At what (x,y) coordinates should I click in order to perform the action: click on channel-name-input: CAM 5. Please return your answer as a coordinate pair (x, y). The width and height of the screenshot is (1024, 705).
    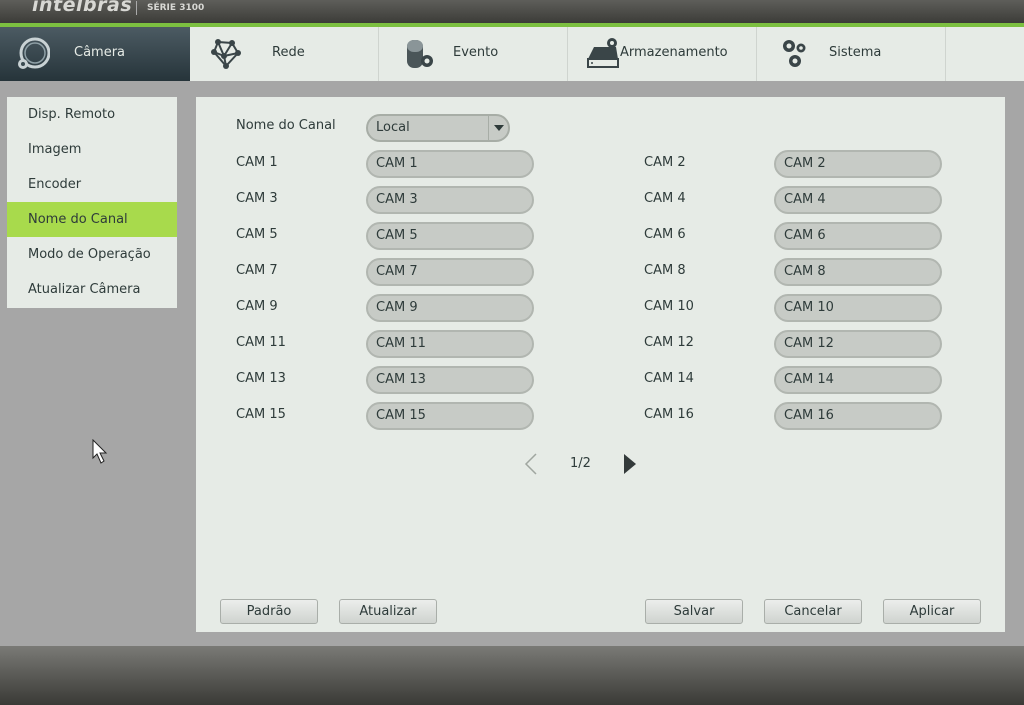
    Looking at the image, I should click on (450, 236).